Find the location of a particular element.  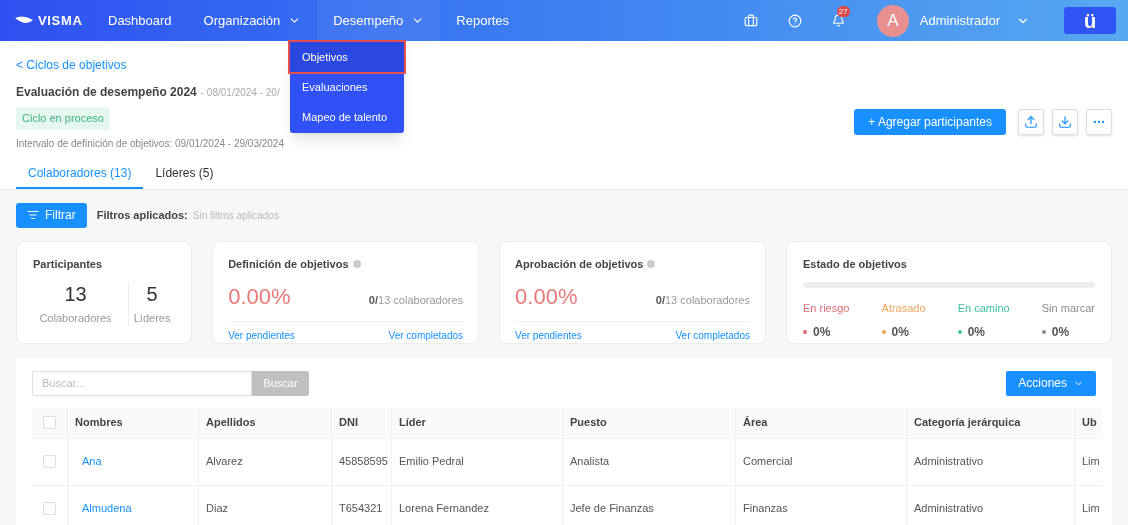

filters-value: Sin filtros aplicados is located at coordinates (235, 215).